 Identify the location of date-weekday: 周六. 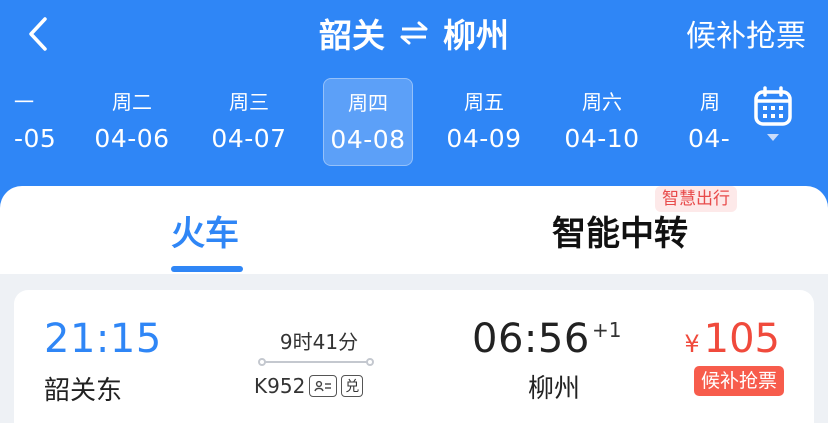
(602, 102).